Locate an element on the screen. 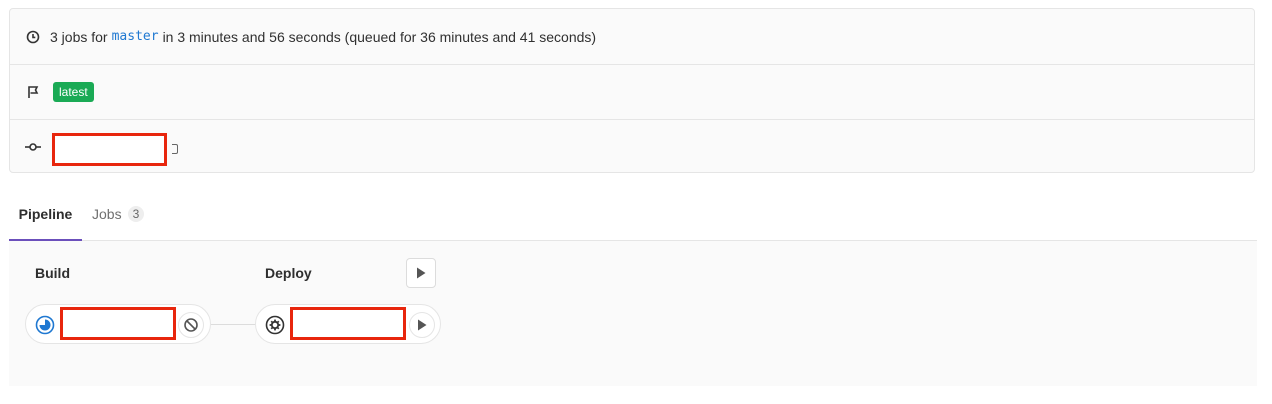  manual-status-icon is located at coordinates (275, 325).